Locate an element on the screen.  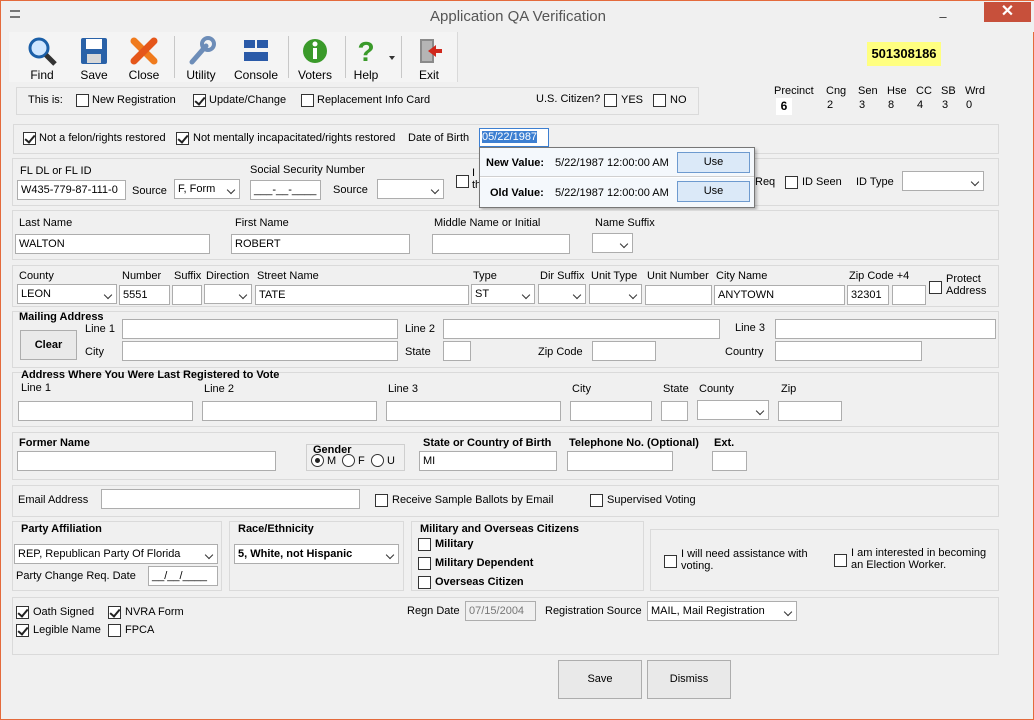
military-dependent-checkbox is located at coordinates (424, 563).